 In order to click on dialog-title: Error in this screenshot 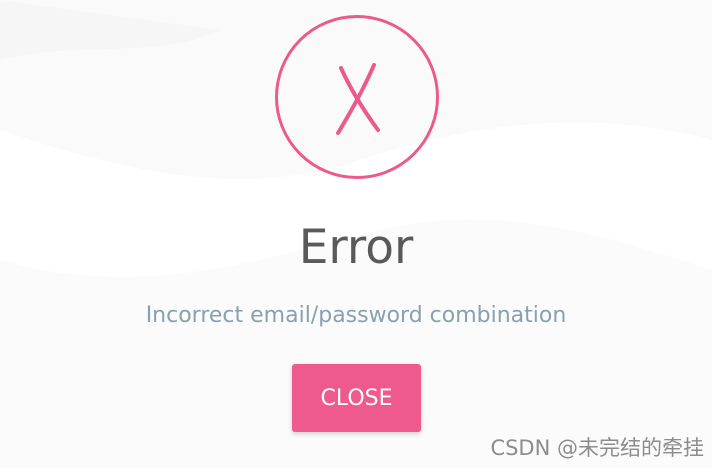, I will do `click(356, 247)`.